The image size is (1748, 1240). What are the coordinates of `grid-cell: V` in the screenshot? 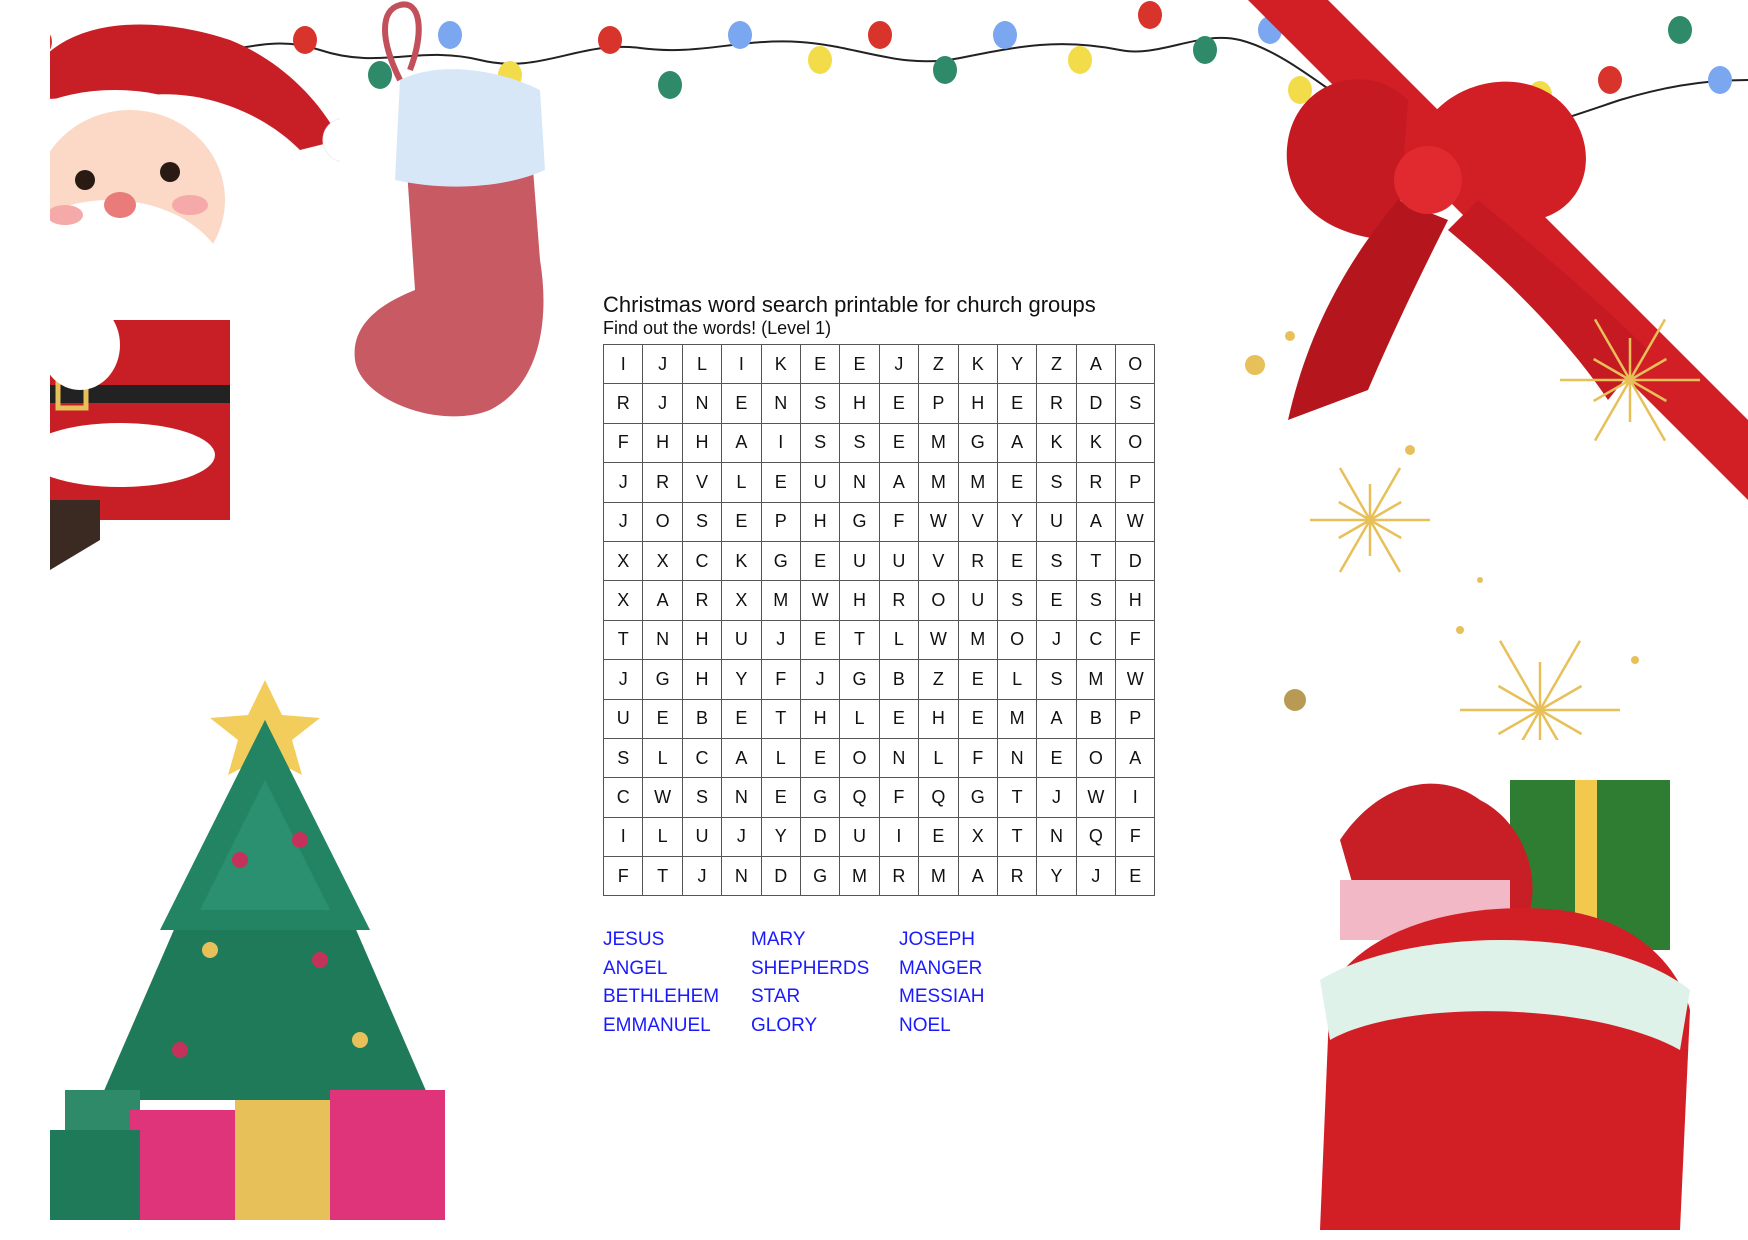 It's located at (977, 521).